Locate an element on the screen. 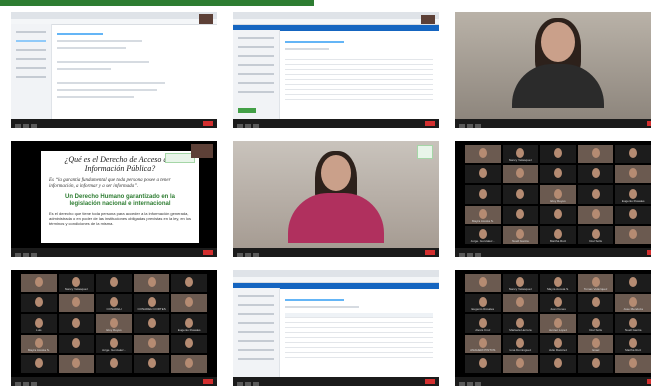  participant-cell: Tomas Velazquez is located at coordinates (595, 283).